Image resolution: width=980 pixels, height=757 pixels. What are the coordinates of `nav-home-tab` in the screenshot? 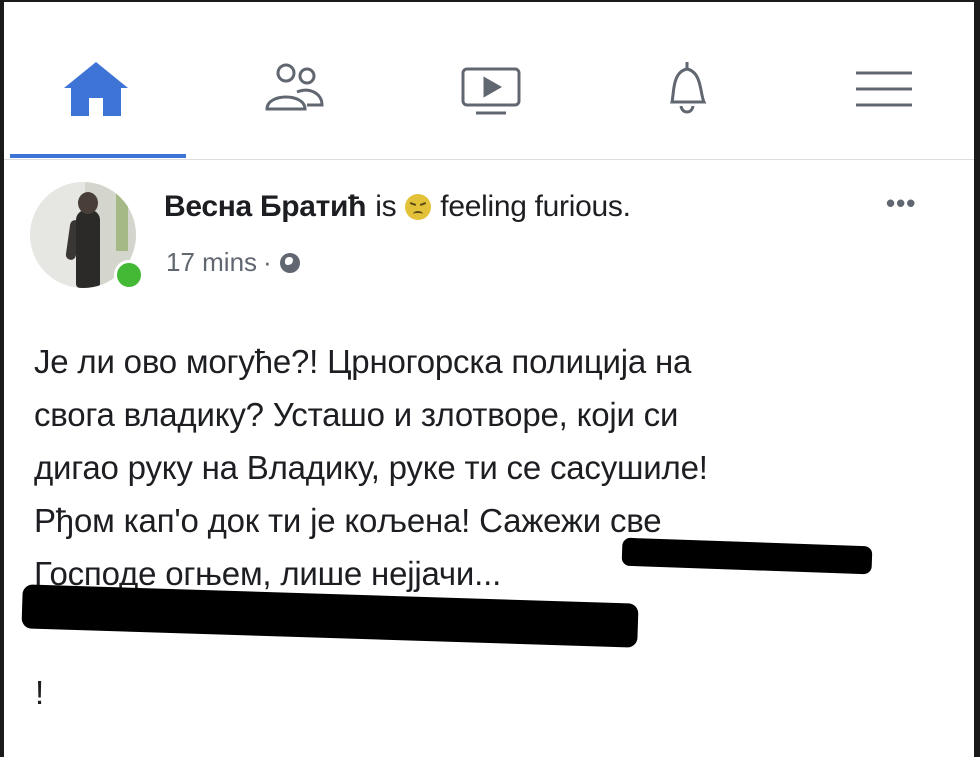 It's located at (96, 89).